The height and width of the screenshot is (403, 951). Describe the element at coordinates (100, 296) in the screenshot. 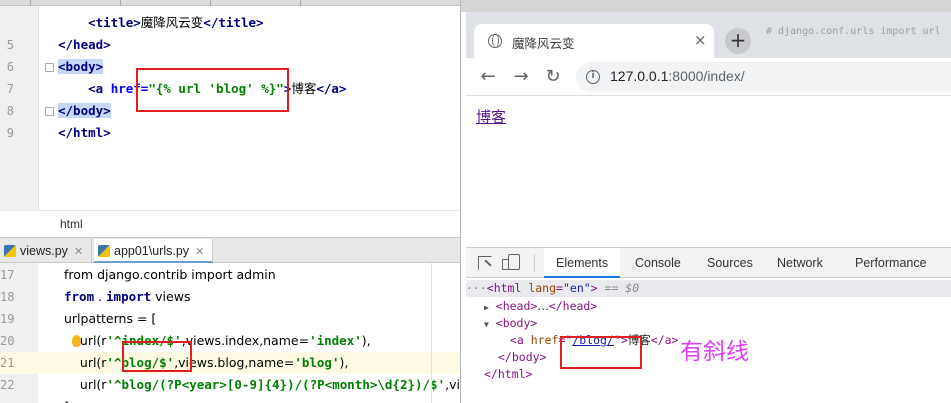

I see `code-token: .` at that location.